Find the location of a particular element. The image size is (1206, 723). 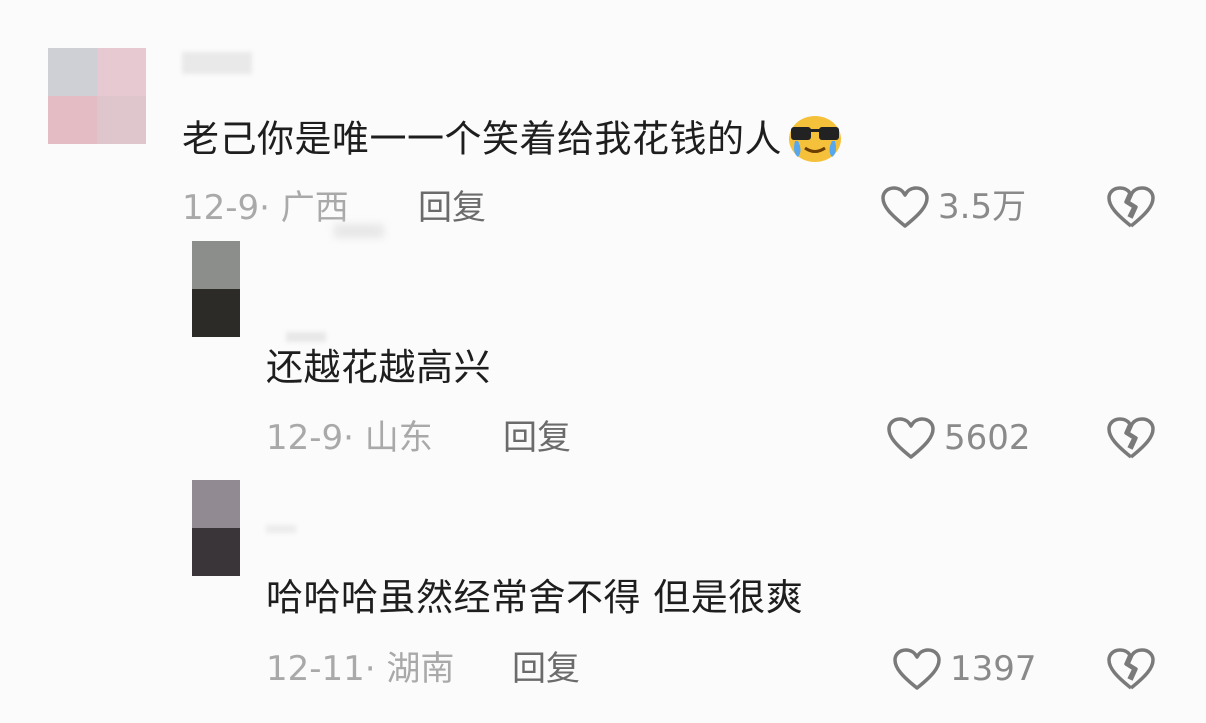

like-count: 5602 is located at coordinates (987, 438).